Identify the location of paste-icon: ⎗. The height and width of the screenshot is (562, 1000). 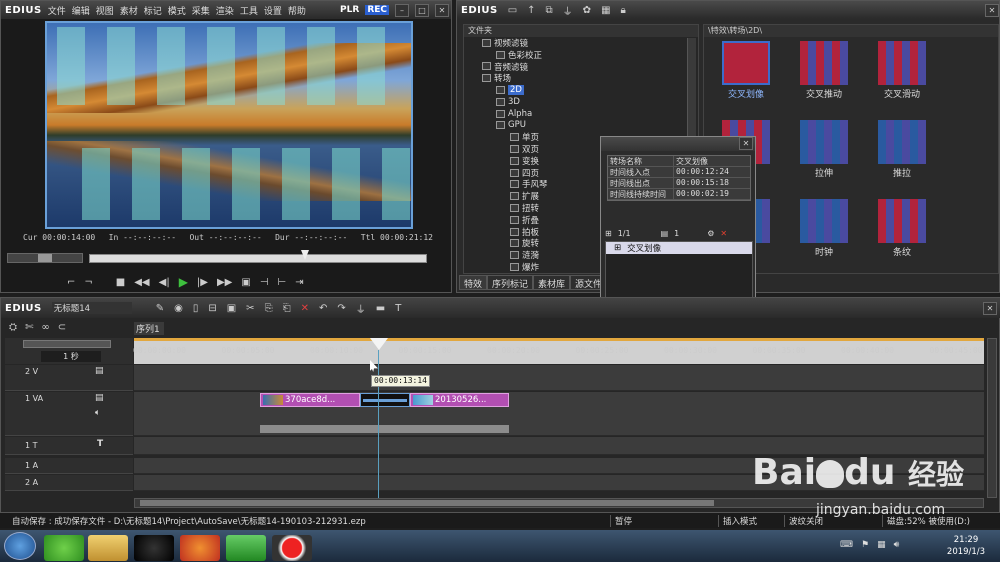
(287, 308).